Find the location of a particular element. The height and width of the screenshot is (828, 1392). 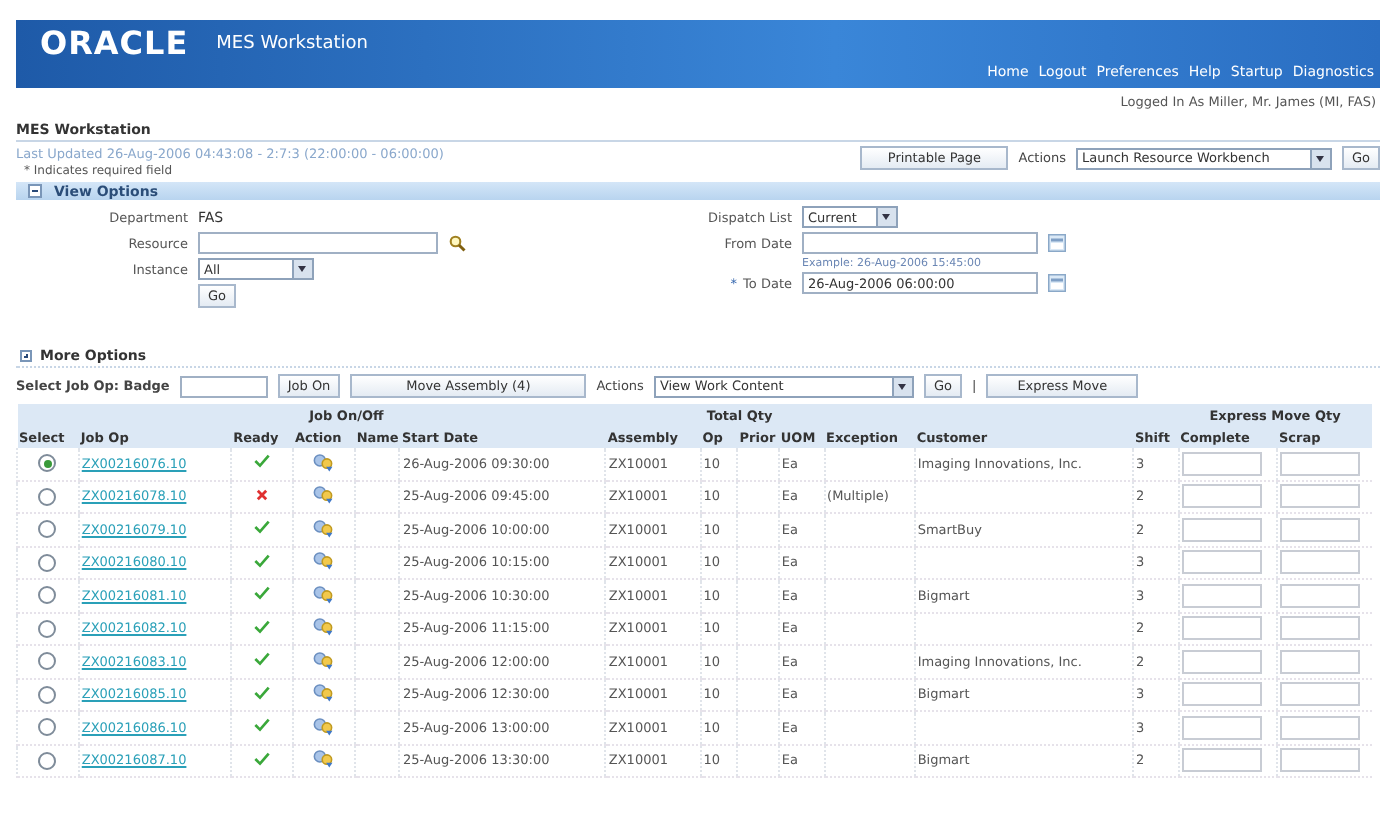

resource-field is located at coordinates (318, 243).